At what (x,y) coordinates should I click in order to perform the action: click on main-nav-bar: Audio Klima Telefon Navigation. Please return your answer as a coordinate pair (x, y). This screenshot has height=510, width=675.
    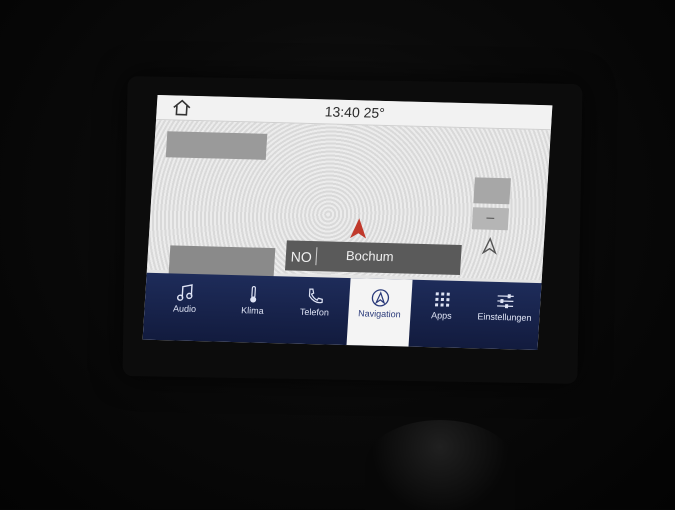
    Looking at the image, I should click on (342, 311).